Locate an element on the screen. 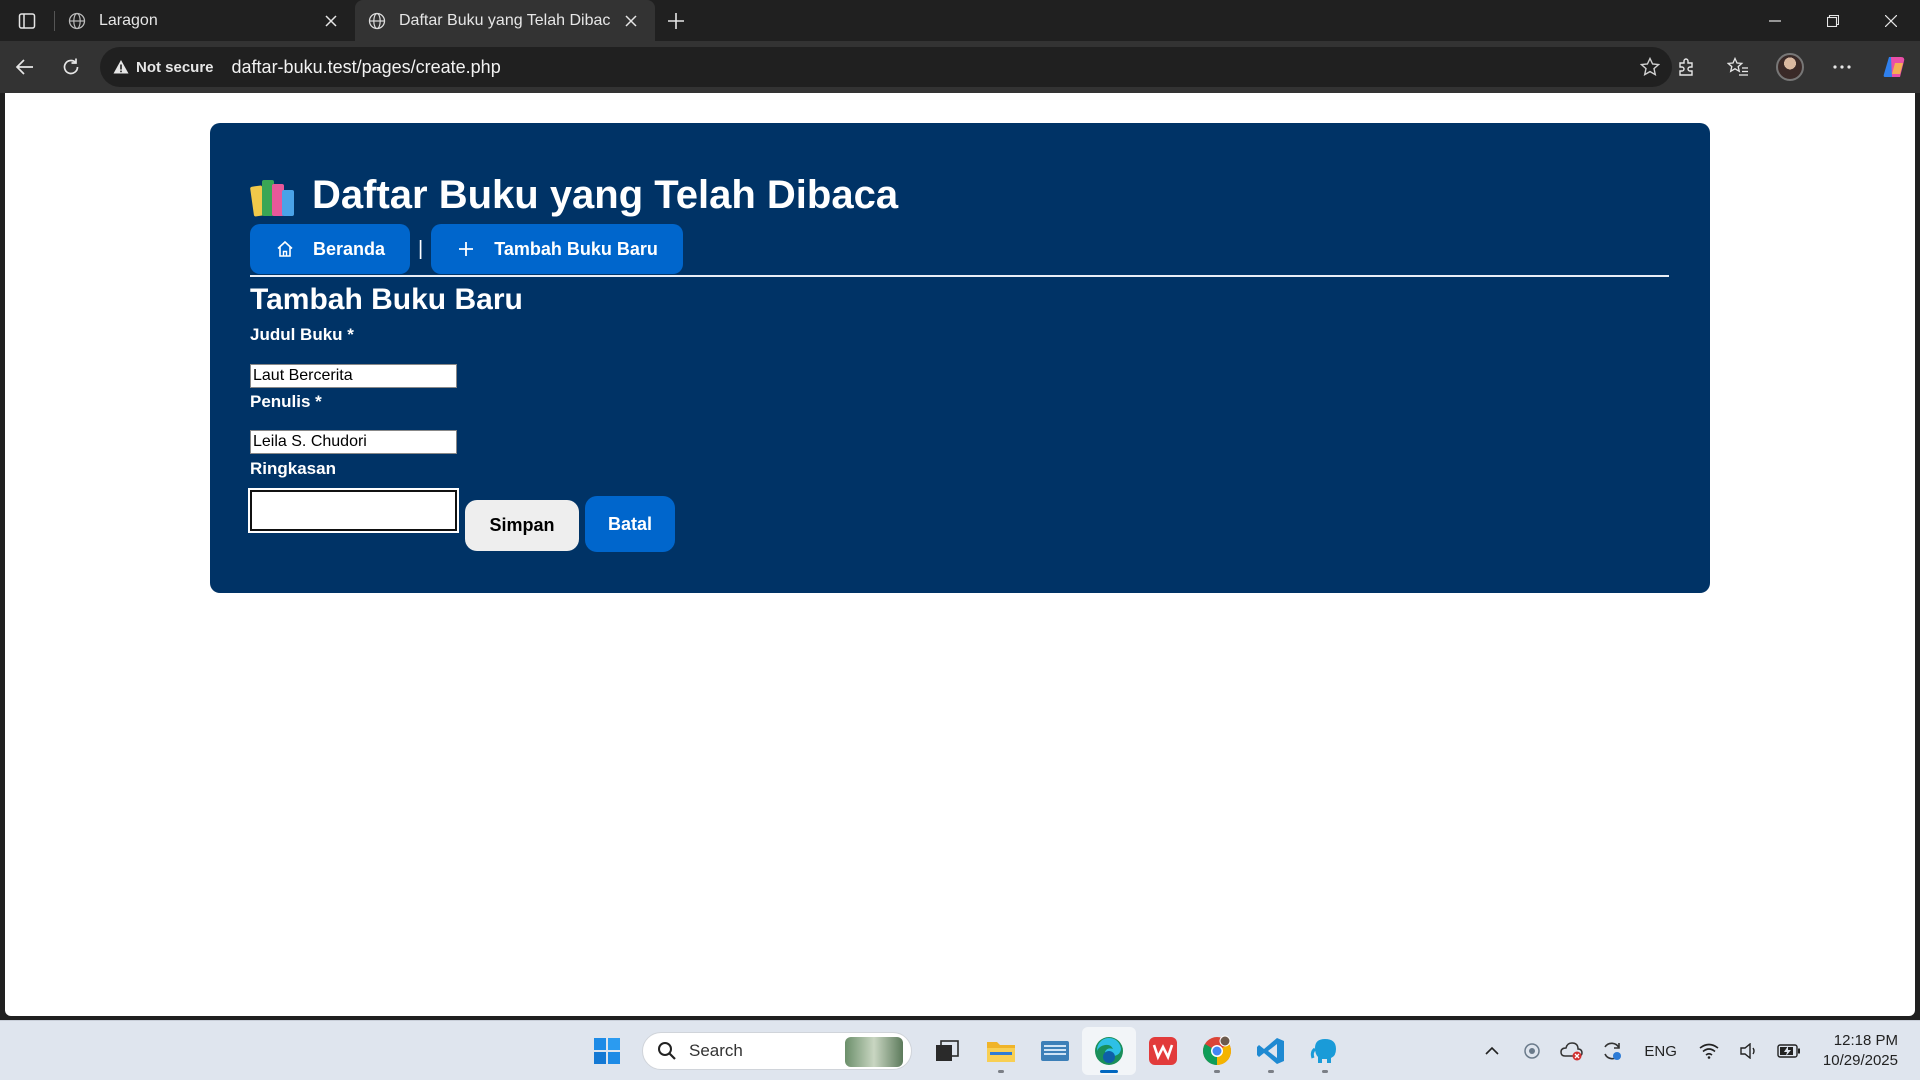 This screenshot has width=1920, height=1080. favorites-list-icon is located at coordinates (1737, 66).